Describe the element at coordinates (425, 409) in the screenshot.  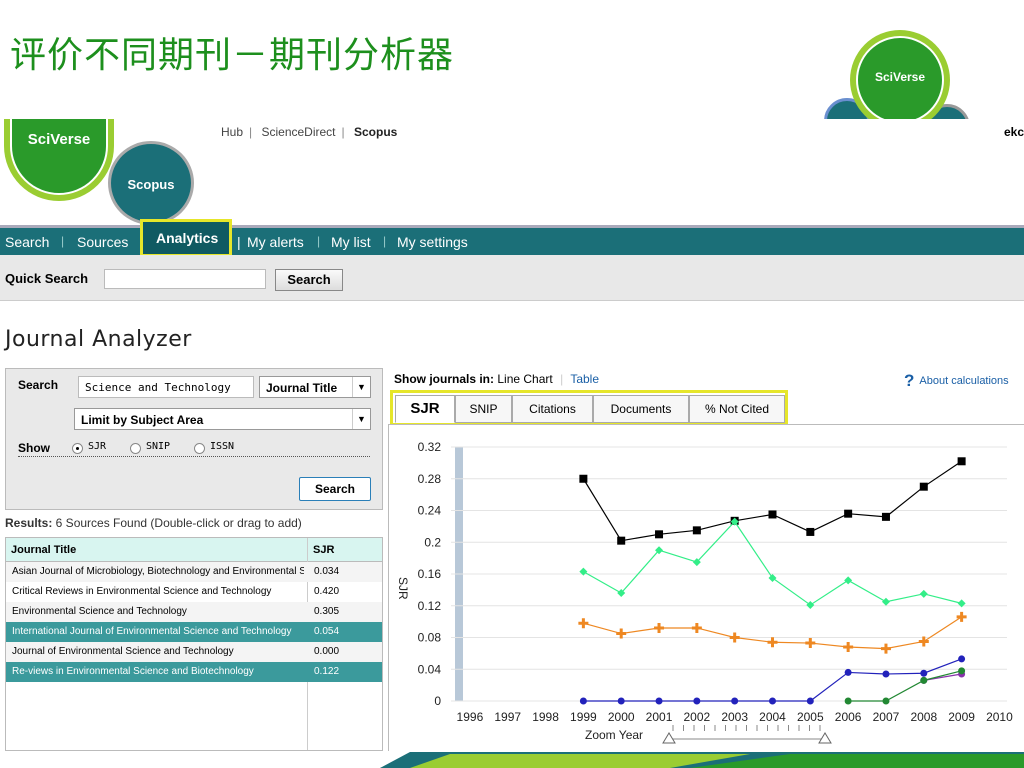
I see `tab-sjr: SJR` at that location.